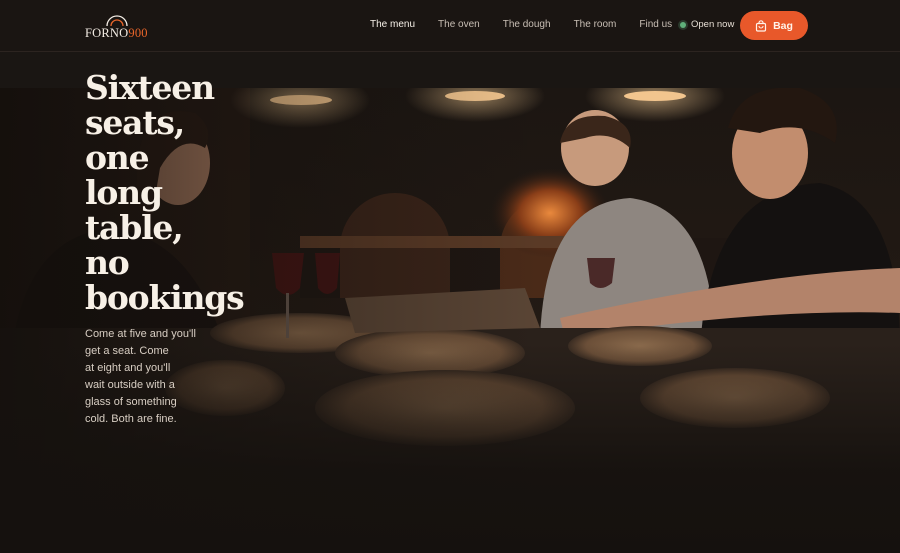 The width and height of the screenshot is (900, 553). I want to click on nav-item-room: The room, so click(595, 24).